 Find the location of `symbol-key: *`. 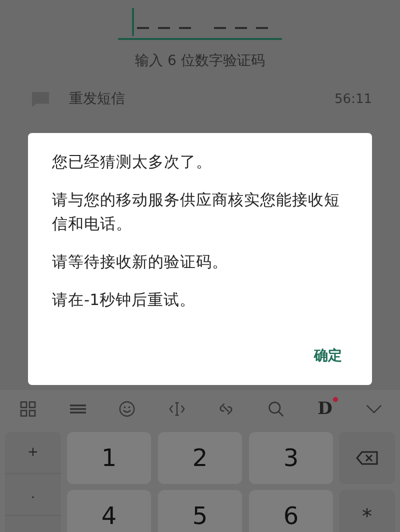

symbol-key: * is located at coordinates (367, 511).